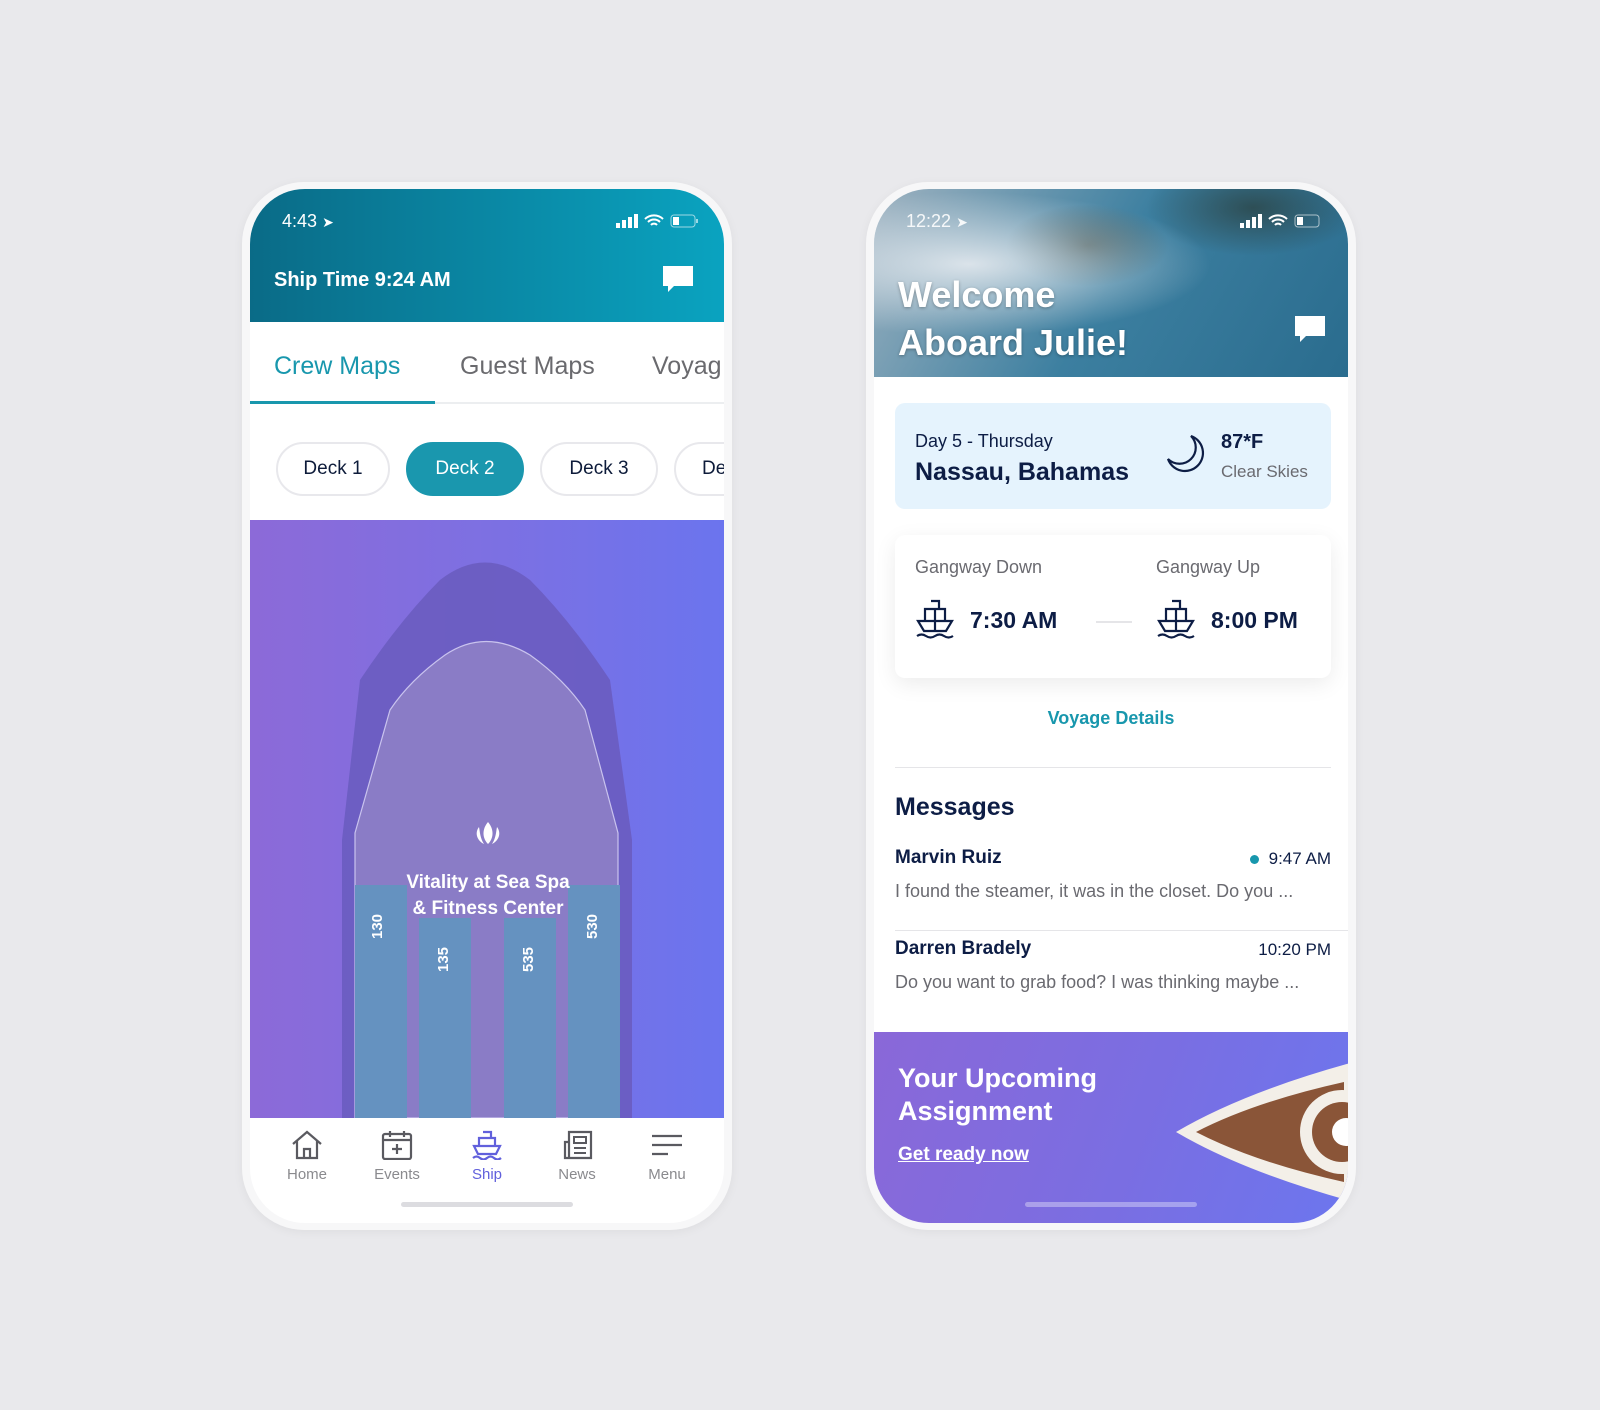 The image size is (1600, 1410). What do you see at coordinates (333, 469) in the screenshot?
I see `deck-1-button: Deck 1` at bounding box center [333, 469].